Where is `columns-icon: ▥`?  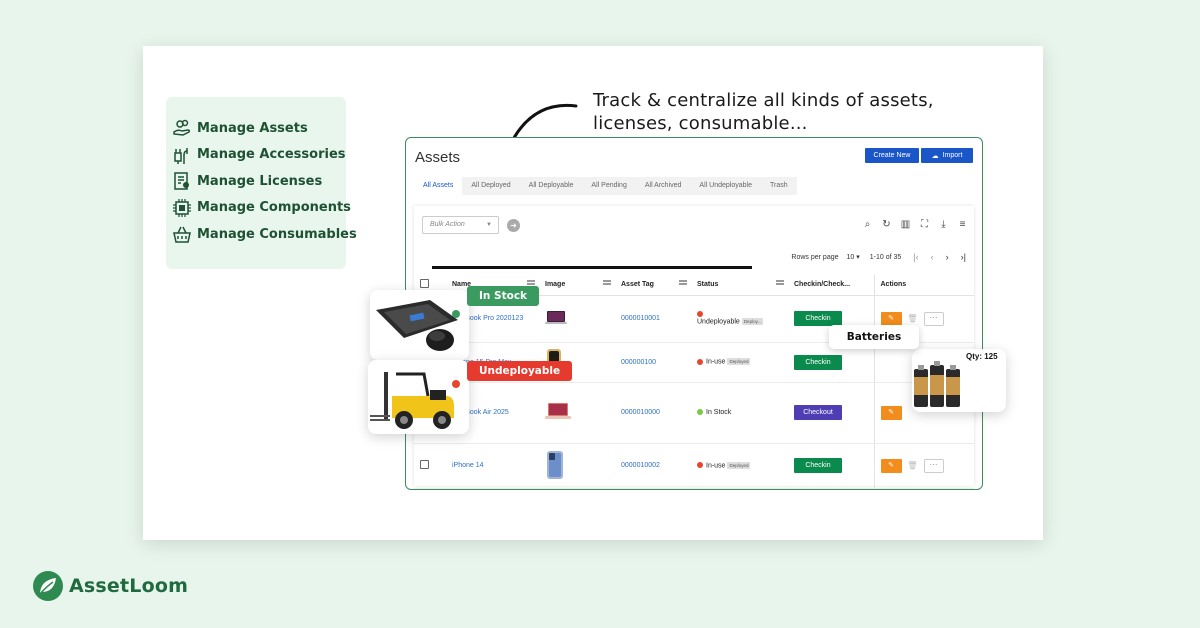
columns-icon: ▥ is located at coordinates (905, 224).